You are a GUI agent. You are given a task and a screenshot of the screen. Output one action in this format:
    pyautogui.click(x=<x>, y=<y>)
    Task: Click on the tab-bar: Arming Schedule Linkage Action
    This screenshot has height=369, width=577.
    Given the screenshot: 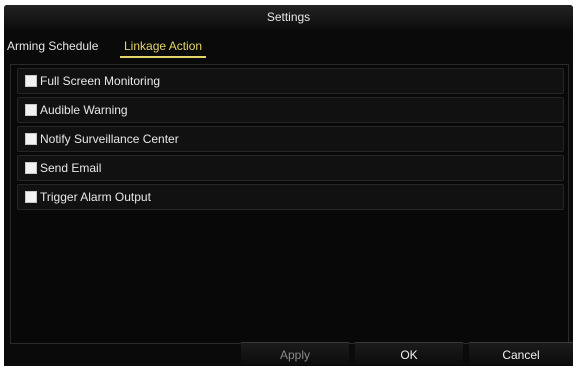 What is the action you would take?
    pyautogui.click(x=288, y=47)
    